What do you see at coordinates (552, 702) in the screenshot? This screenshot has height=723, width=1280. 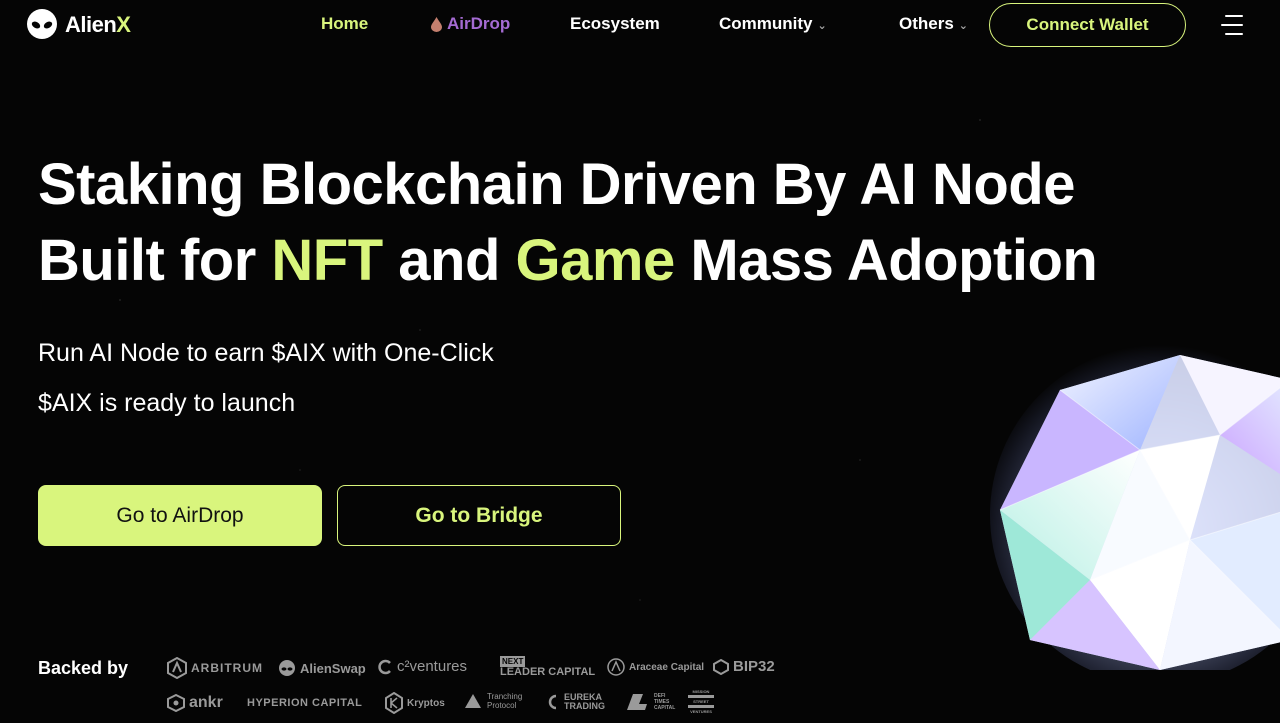 I see `eureka-icon` at bounding box center [552, 702].